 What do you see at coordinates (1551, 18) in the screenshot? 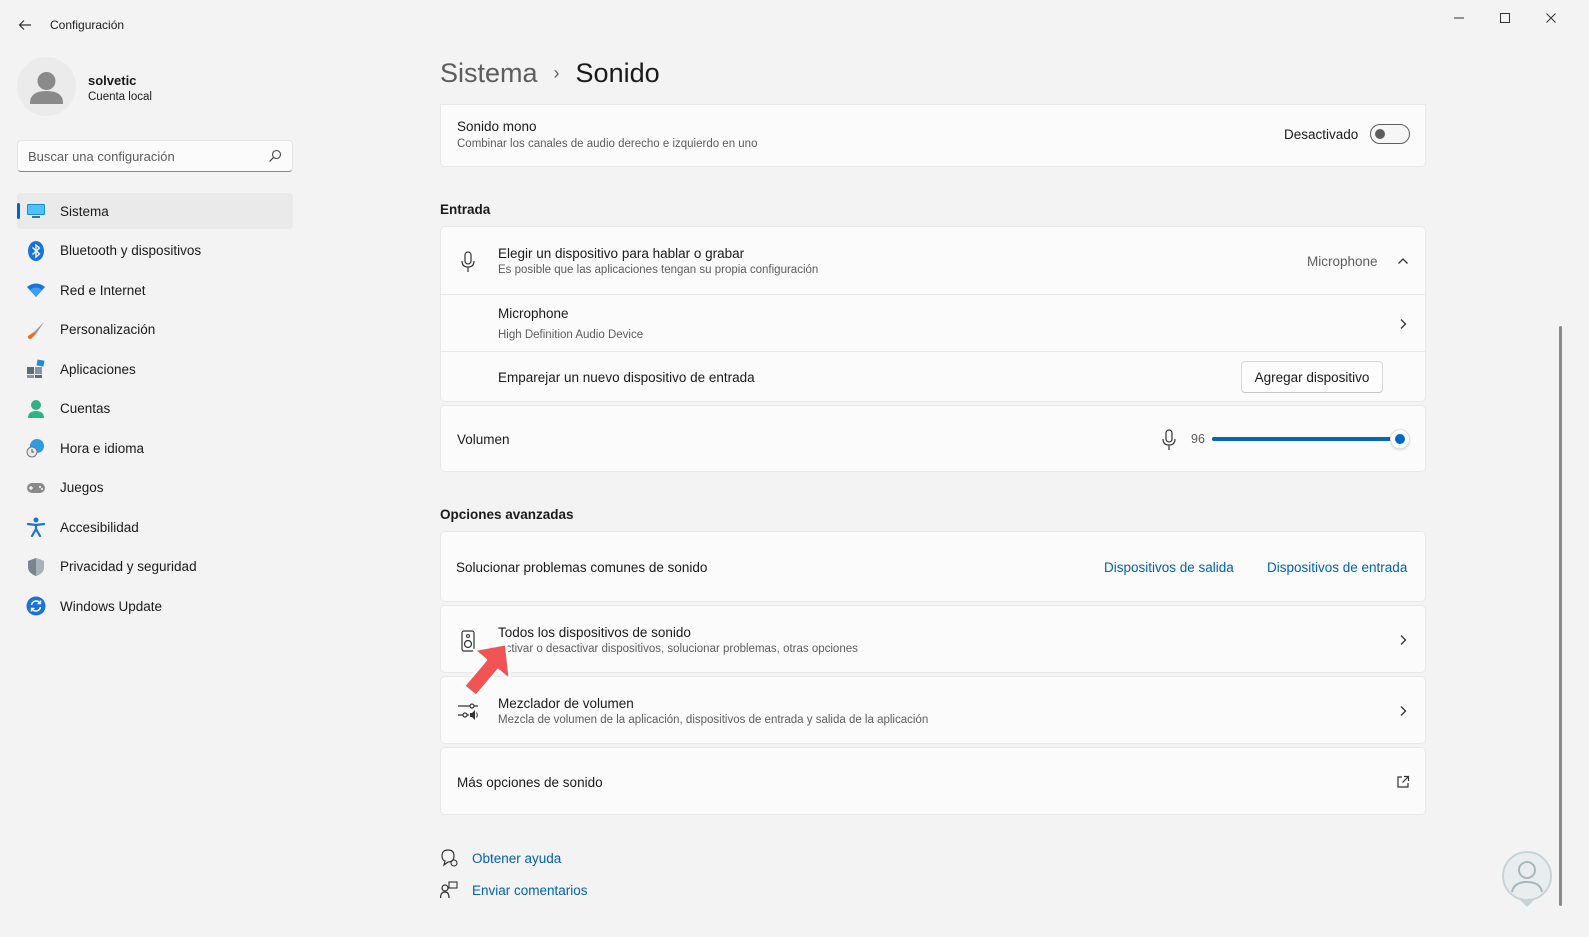
I see `close-icon` at bounding box center [1551, 18].